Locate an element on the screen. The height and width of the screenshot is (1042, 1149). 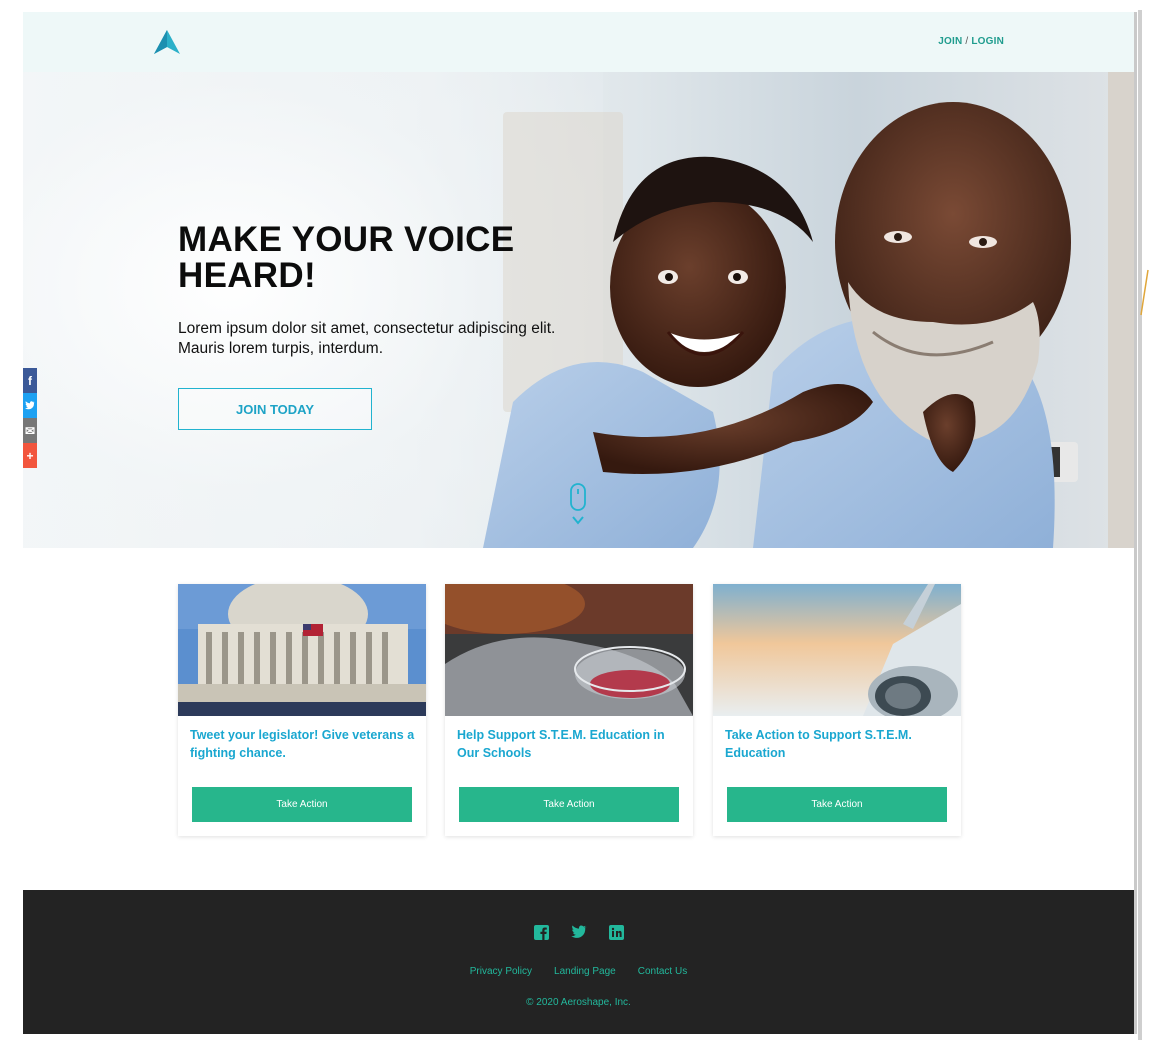
contact-us-link: Contact Us is located at coordinates (662, 971).